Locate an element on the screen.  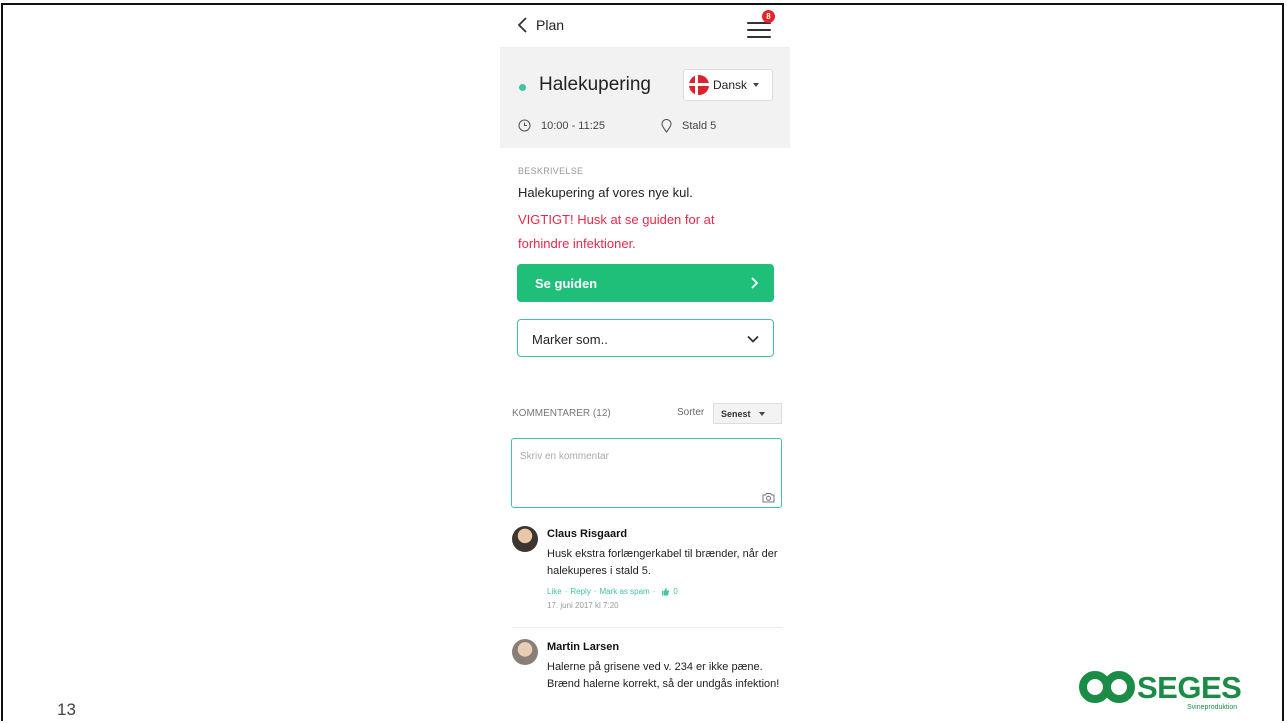
language-select: Dansk is located at coordinates (728, 85).